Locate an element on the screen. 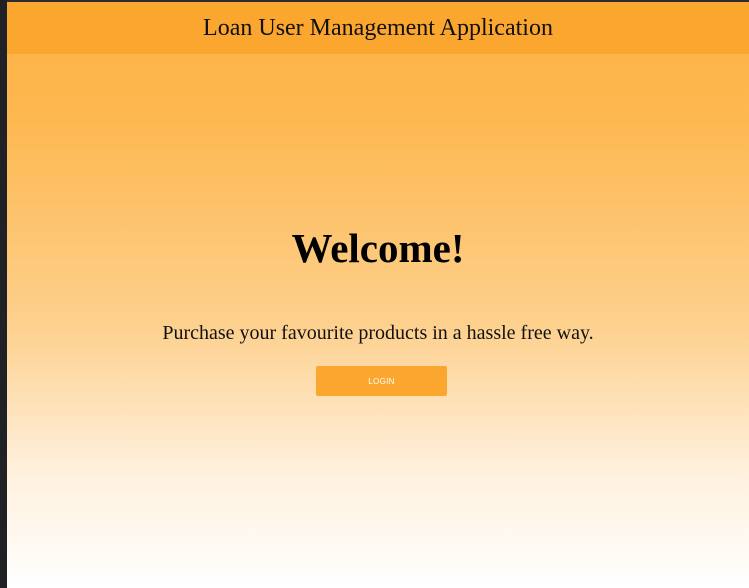 Image resolution: width=749 pixels, height=588 pixels. app-header: Loan User Management Application is located at coordinates (378, 28).